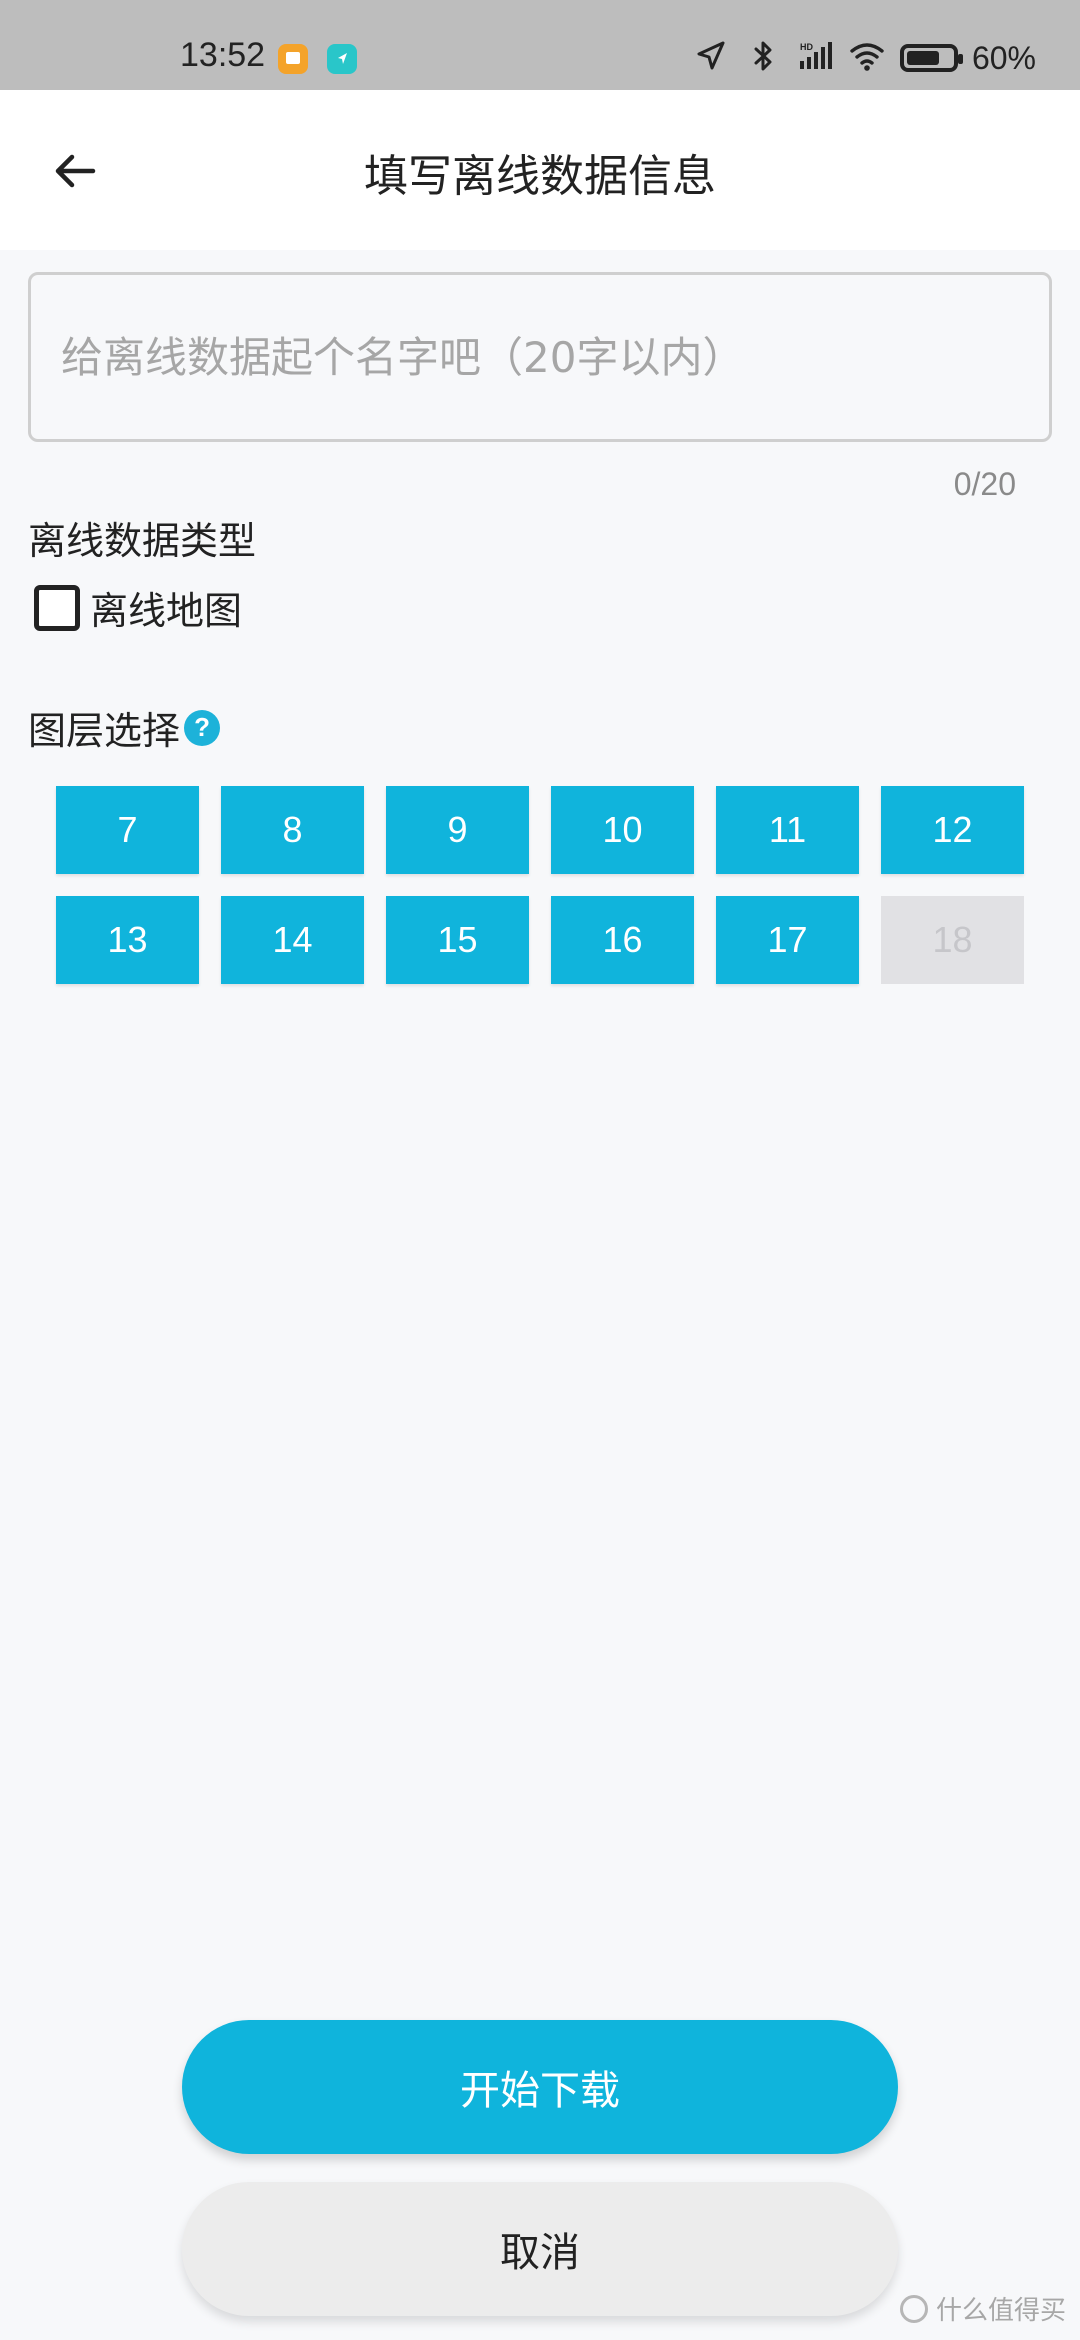 The height and width of the screenshot is (2340, 1080). I want to click on layer-button: 16, so click(622, 940).